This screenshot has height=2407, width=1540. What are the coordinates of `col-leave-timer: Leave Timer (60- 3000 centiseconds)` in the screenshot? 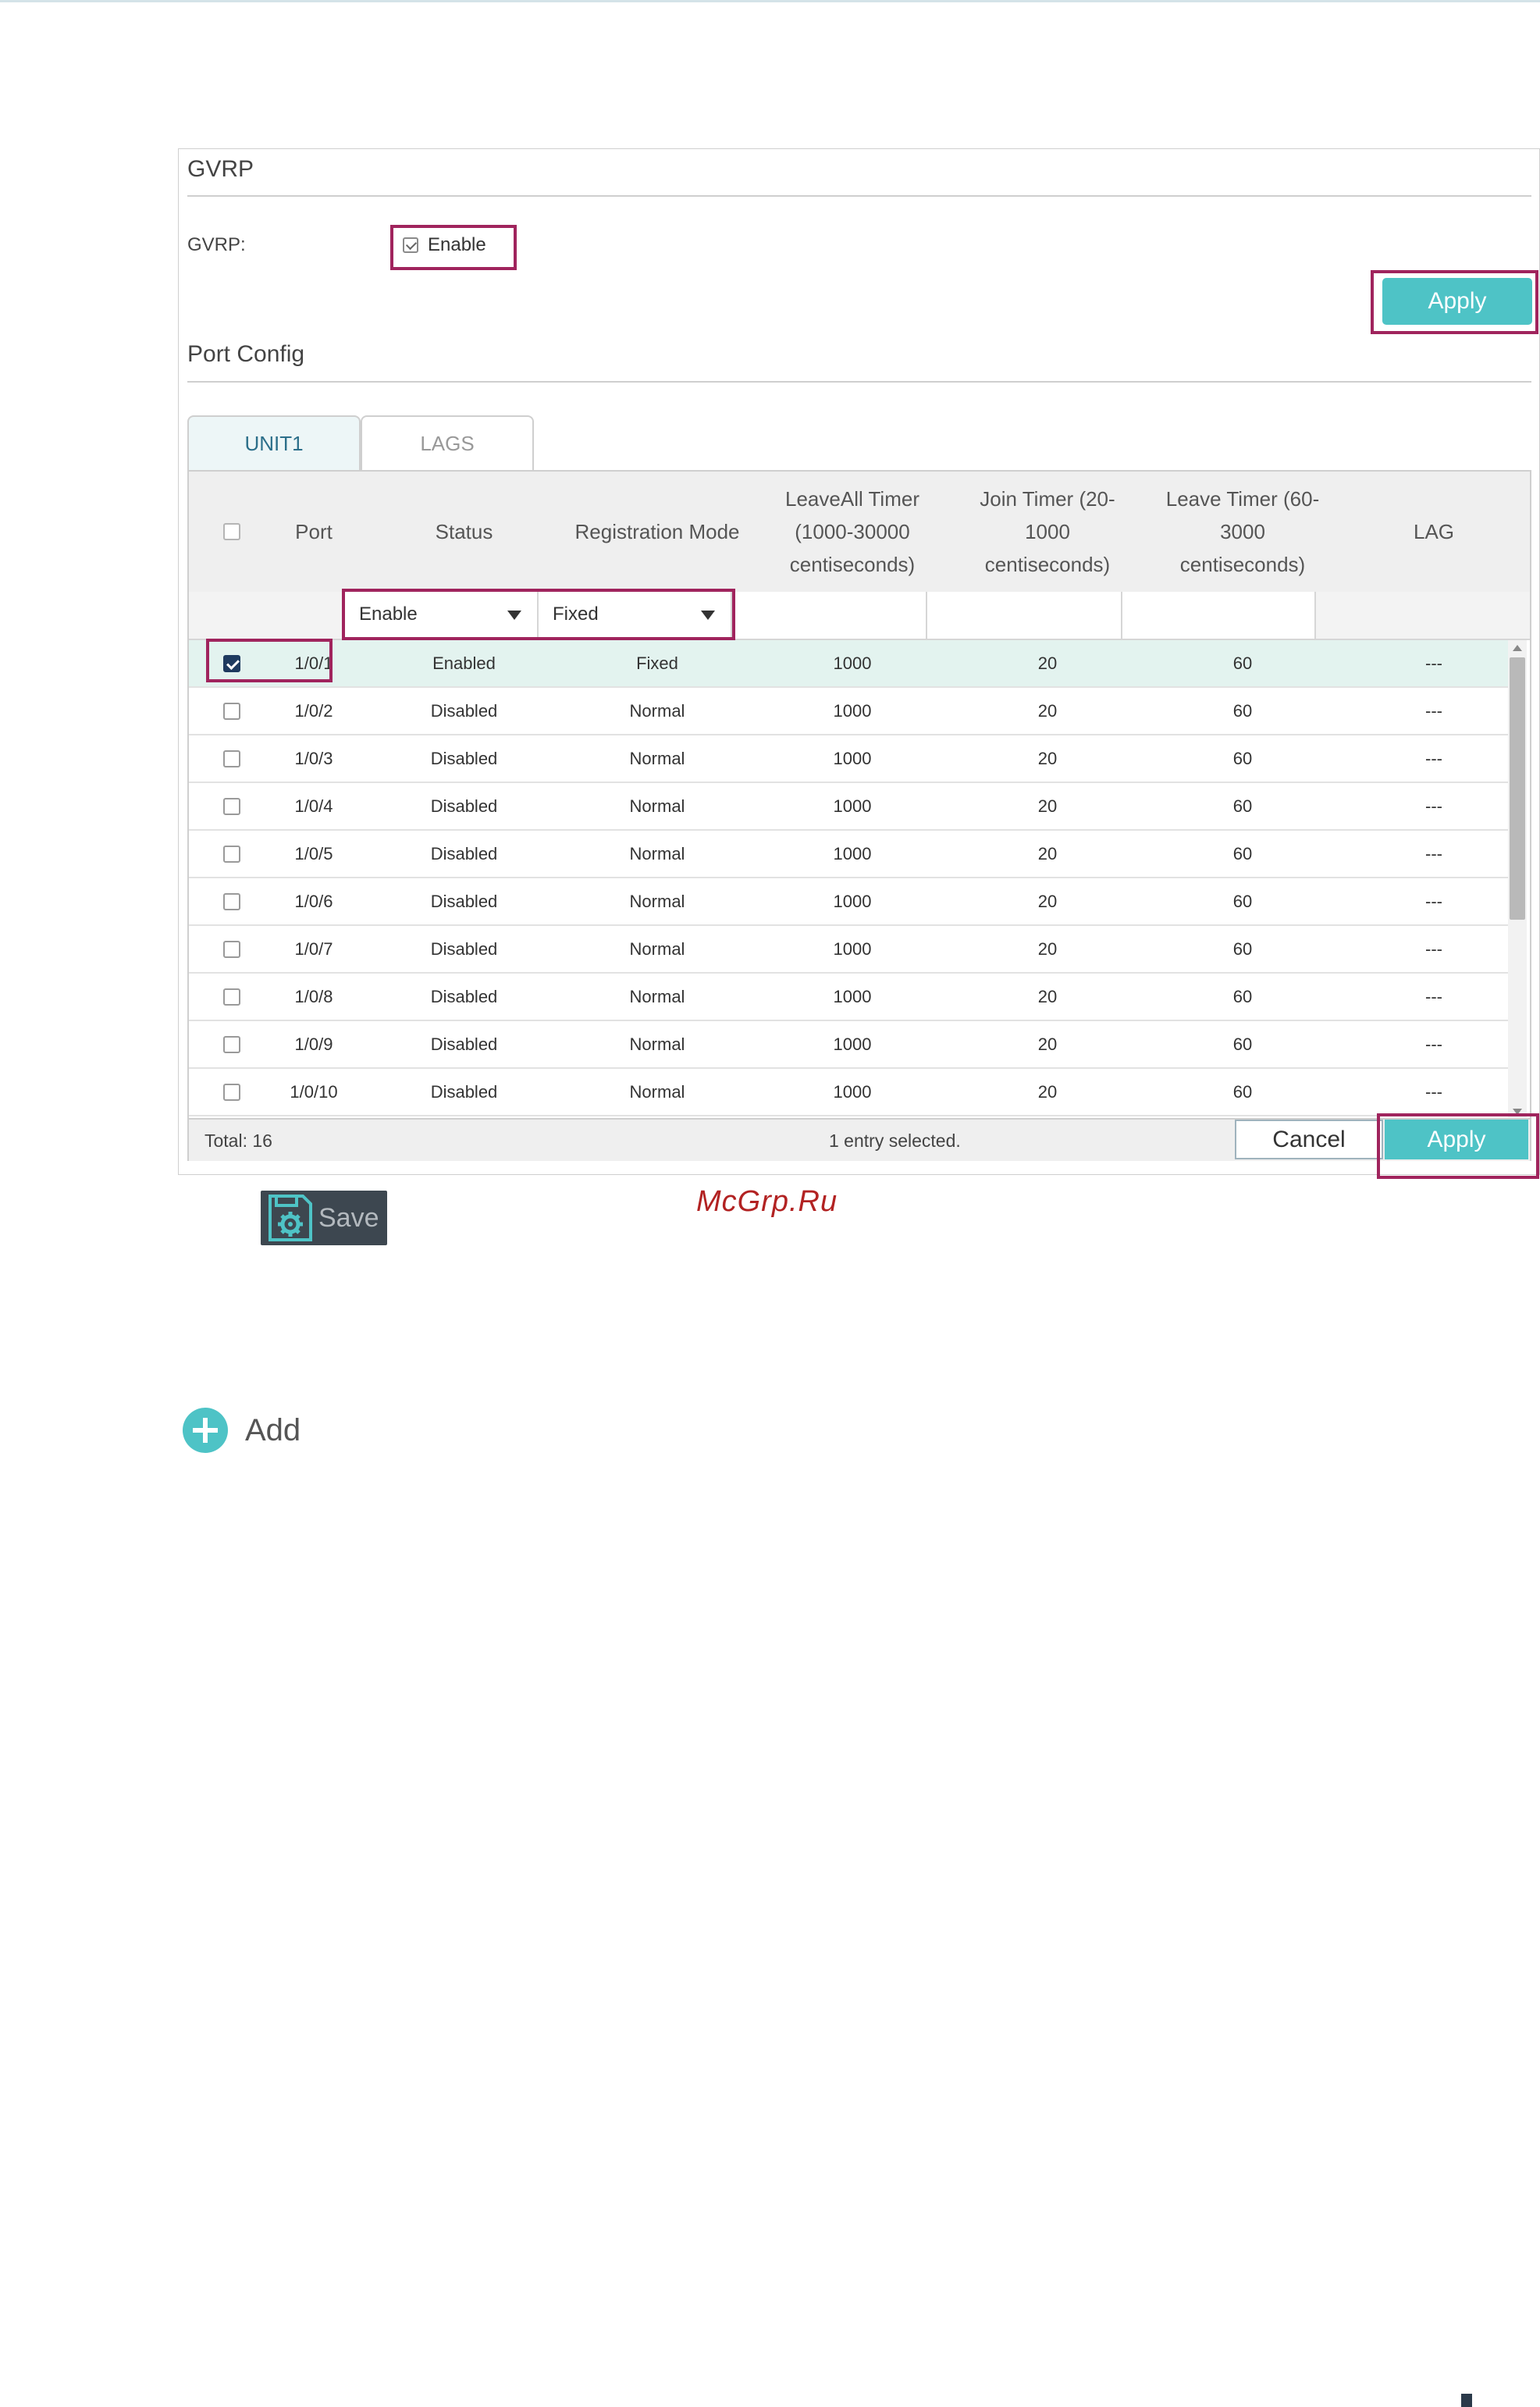 It's located at (1242, 531).